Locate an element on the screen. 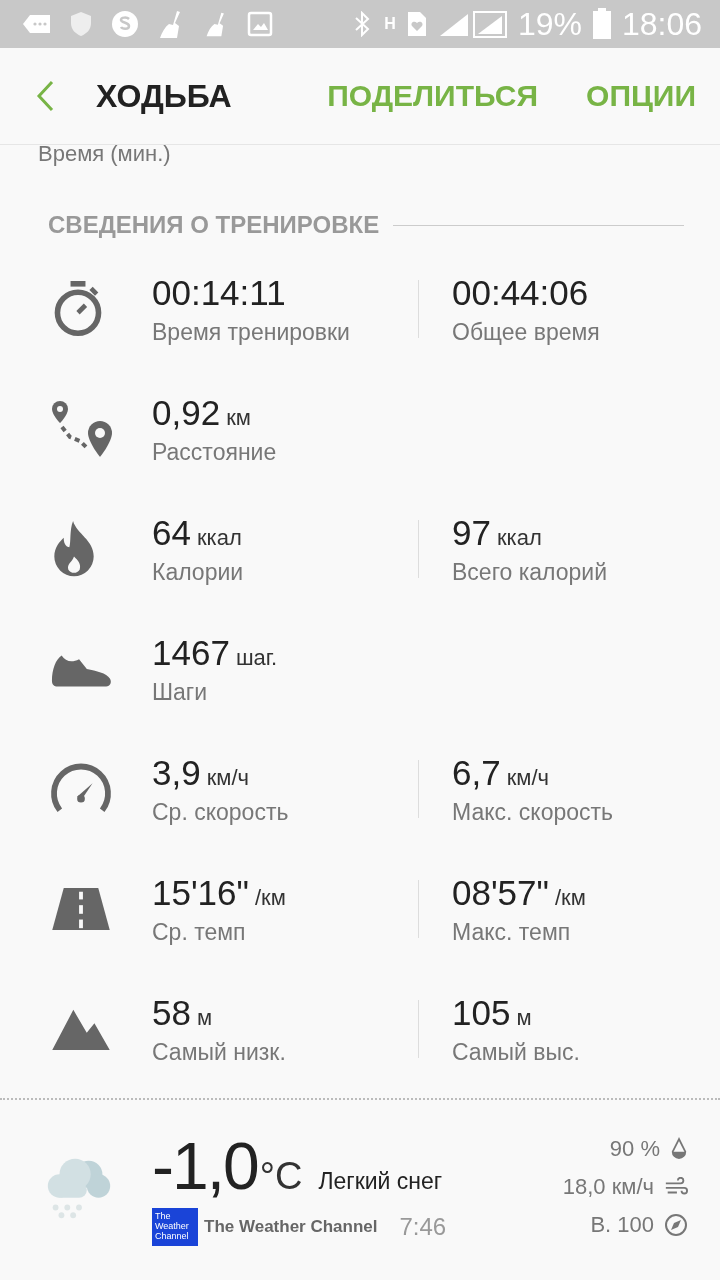 The height and width of the screenshot is (1280, 720). stat-value: 3,9 is located at coordinates (176, 772).